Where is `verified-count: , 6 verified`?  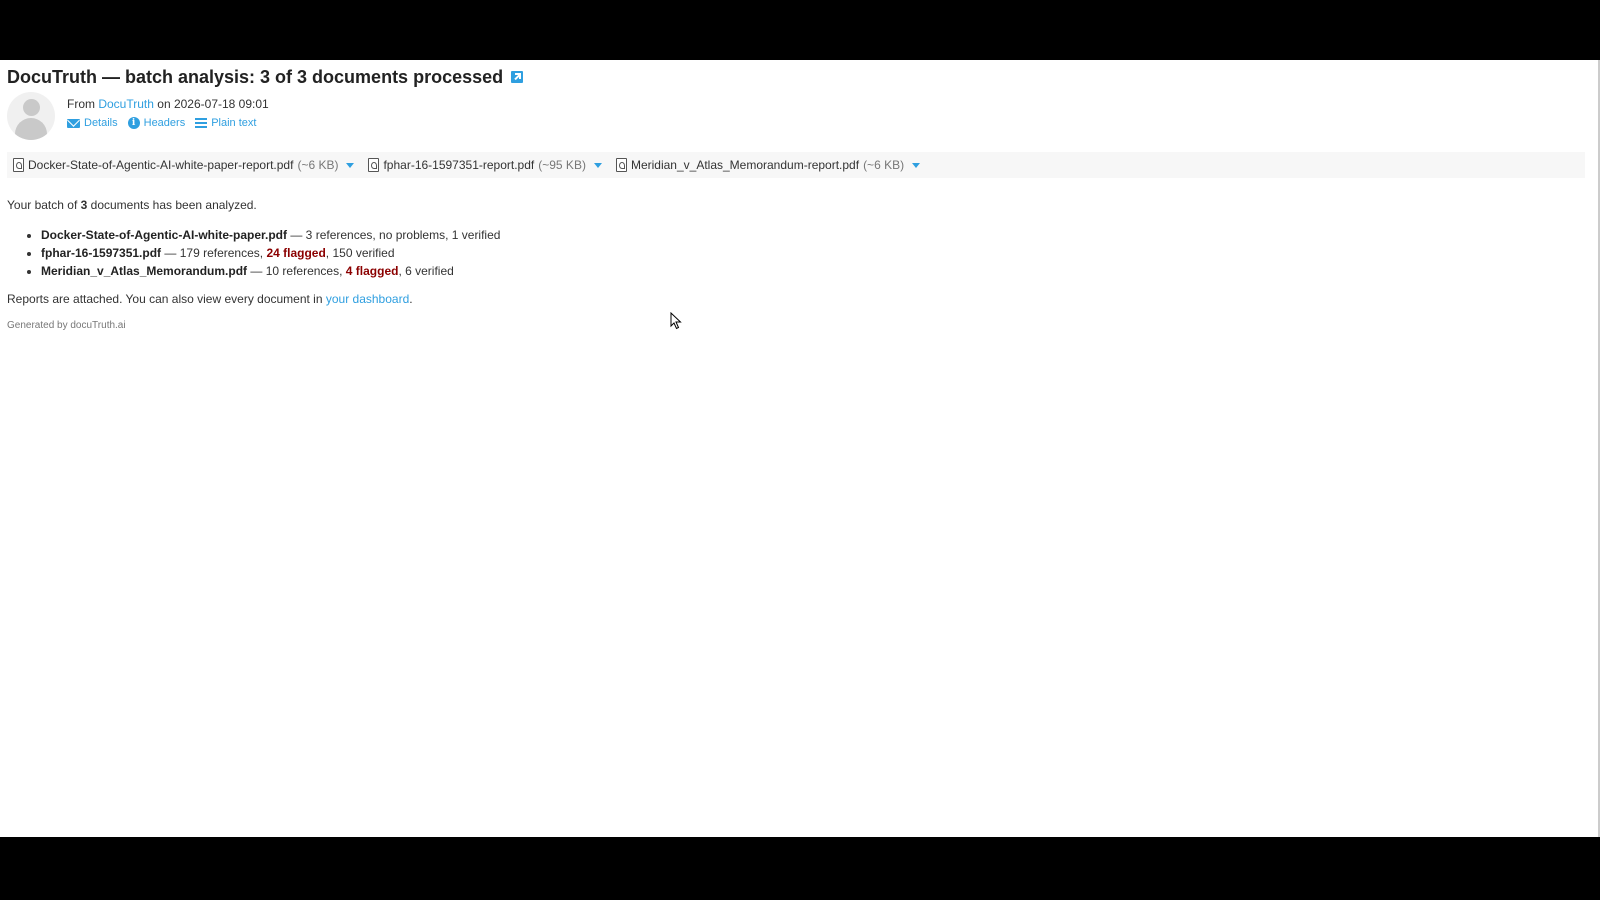 verified-count: , 6 verified is located at coordinates (426, 271).